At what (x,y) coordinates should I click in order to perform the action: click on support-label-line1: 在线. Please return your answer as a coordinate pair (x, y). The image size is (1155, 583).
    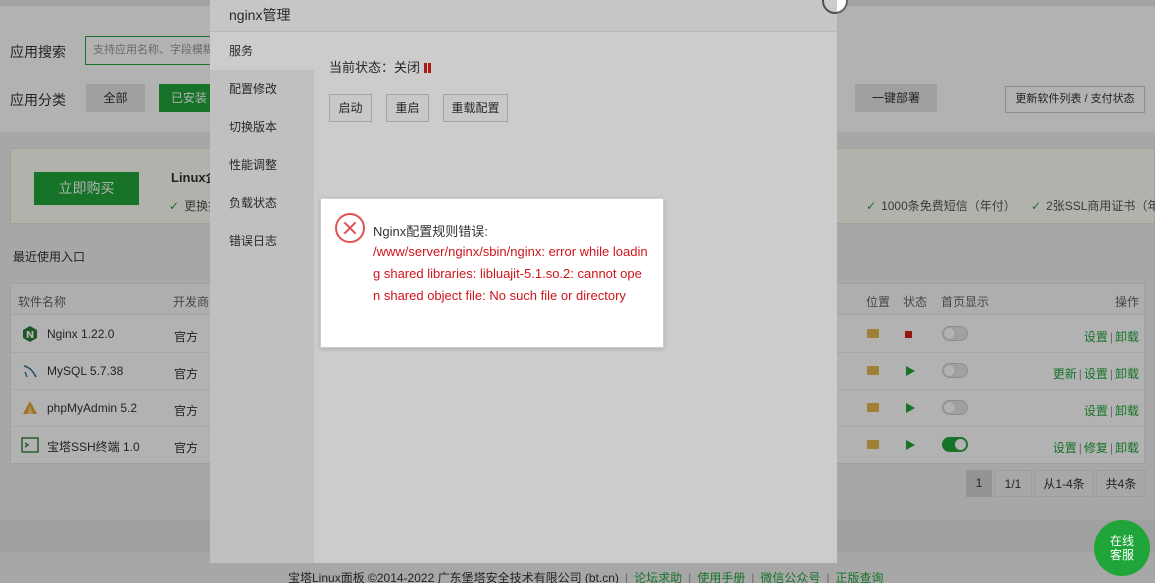
    Looking at the image, I should click on (1121, 541).